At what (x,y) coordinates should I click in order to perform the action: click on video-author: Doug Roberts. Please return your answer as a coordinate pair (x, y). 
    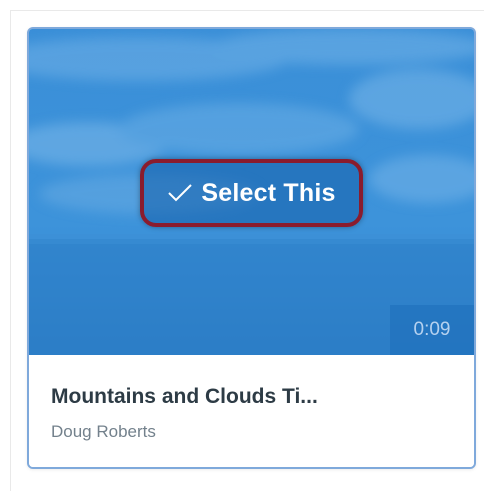
    Looking at the image, I should click on (103, 431).